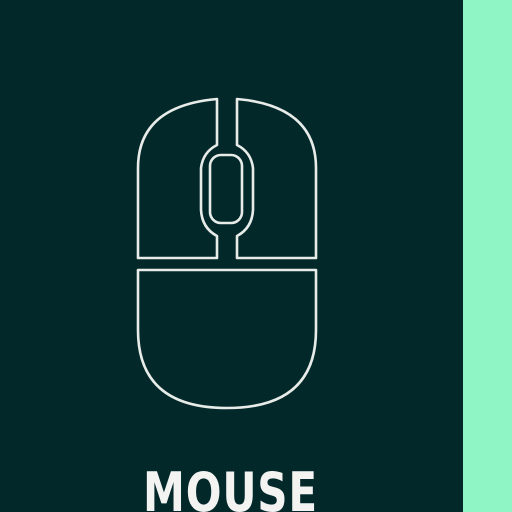 This screenshot has height=512, width=512. I want to click on device-label: MOUSE, so click(230, 486).